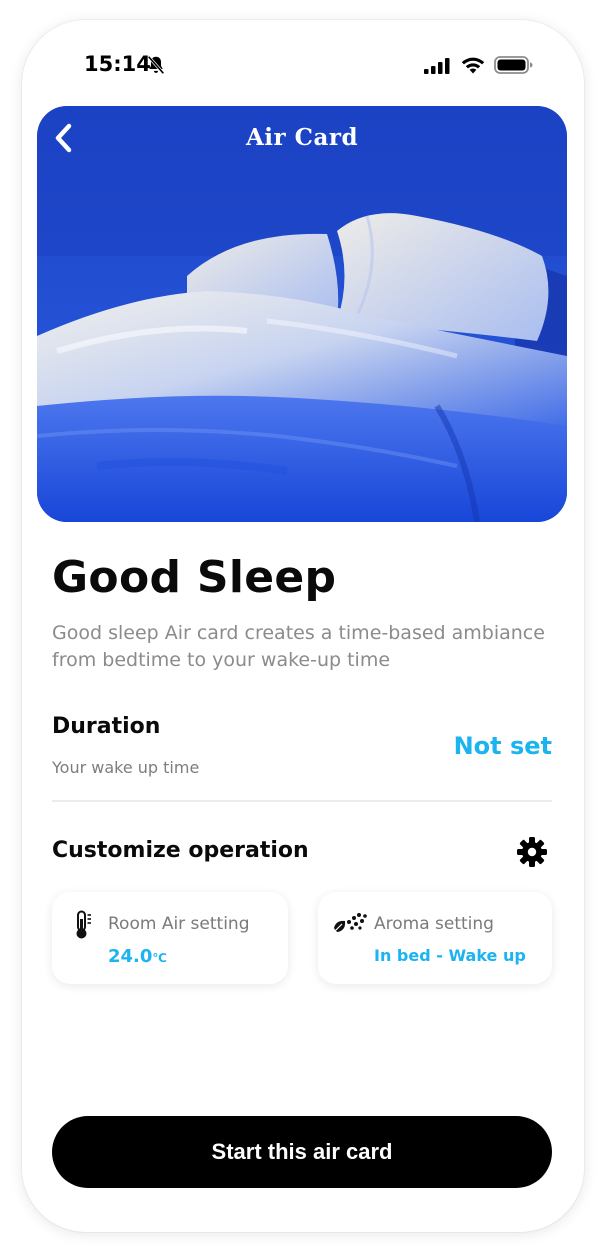  I want to click on customize-label: Customize operation, so click(180, 850).